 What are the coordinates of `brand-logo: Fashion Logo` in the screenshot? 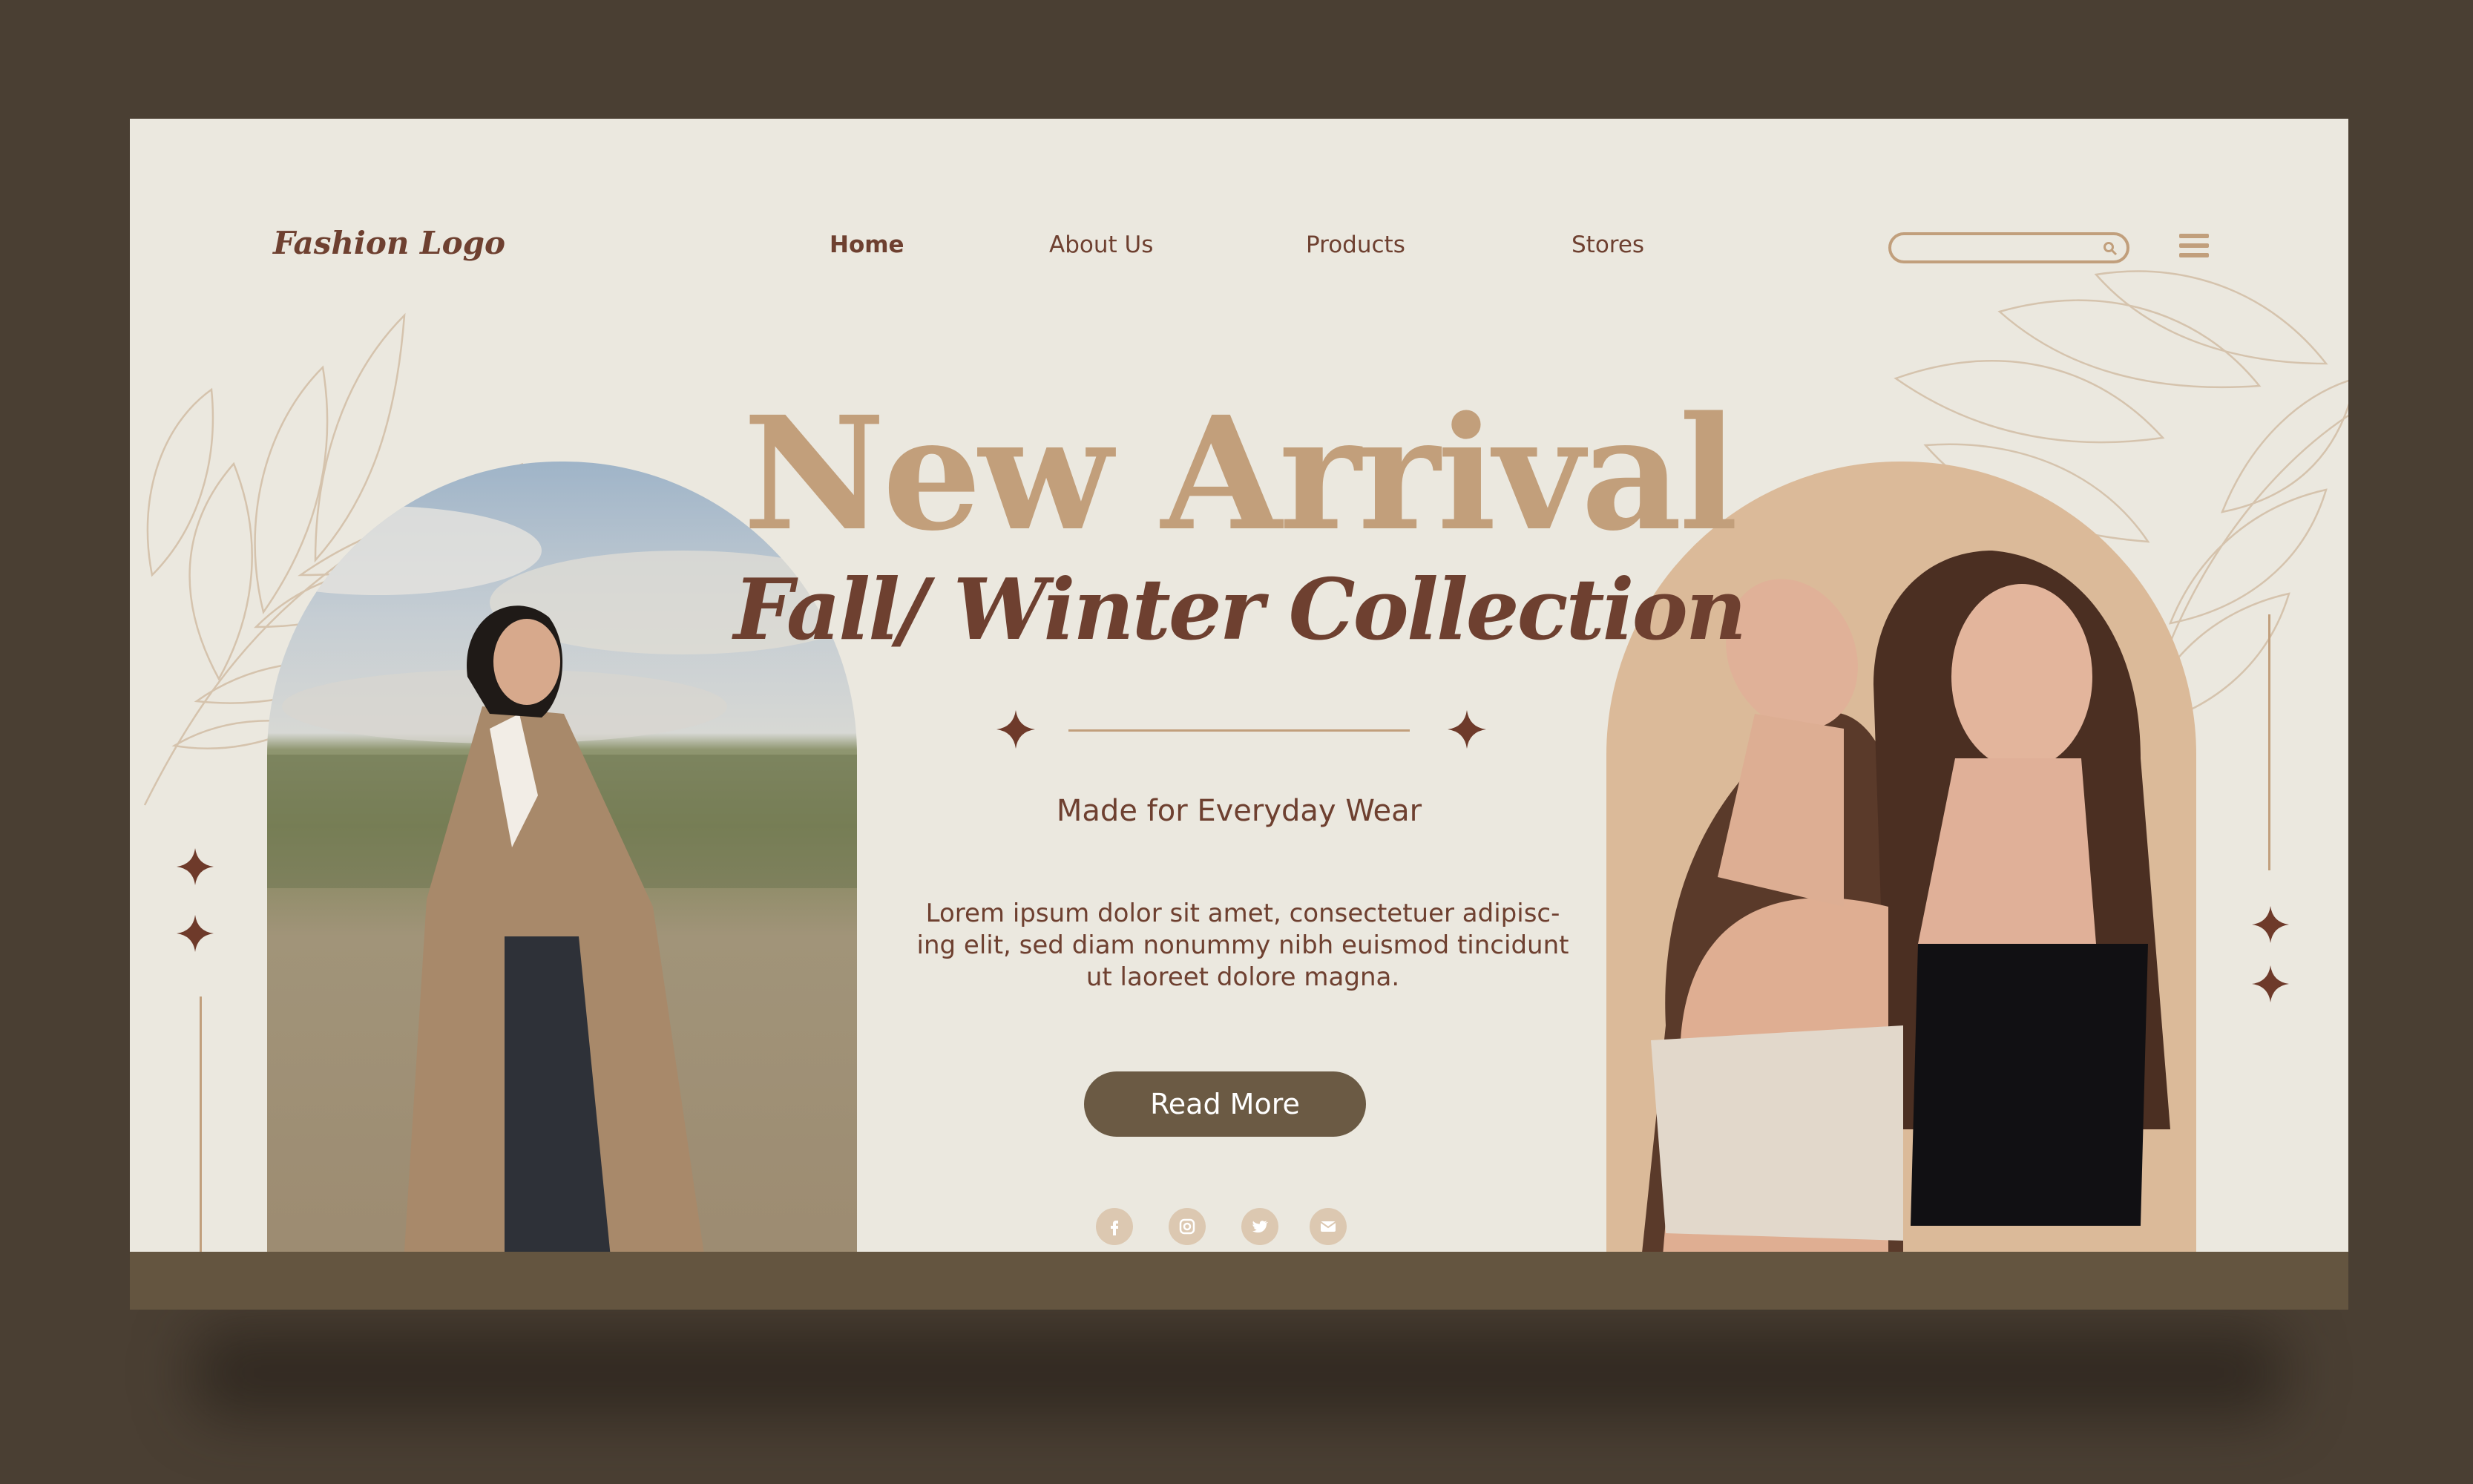 It's located at (389, 243).